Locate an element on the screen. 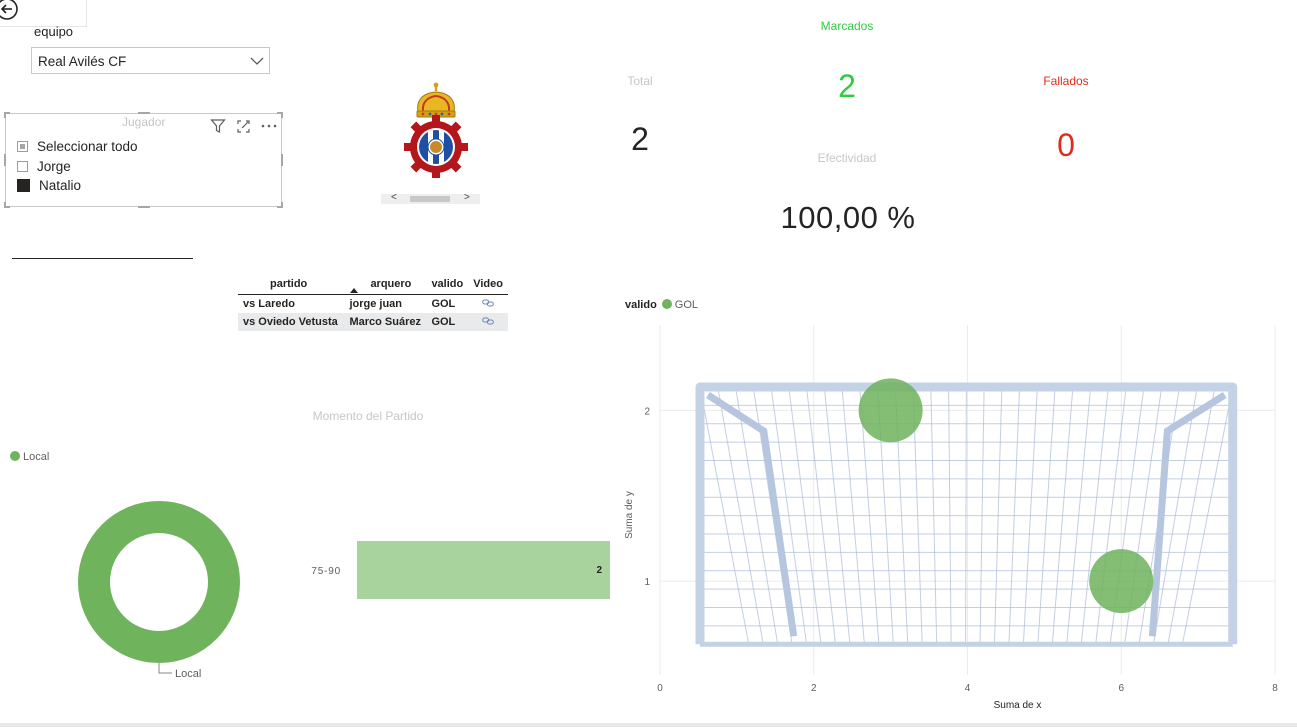 The width and height of the screenshot is (1297, 727). marcados-label: Marcados is located at coordinates (847, 26).